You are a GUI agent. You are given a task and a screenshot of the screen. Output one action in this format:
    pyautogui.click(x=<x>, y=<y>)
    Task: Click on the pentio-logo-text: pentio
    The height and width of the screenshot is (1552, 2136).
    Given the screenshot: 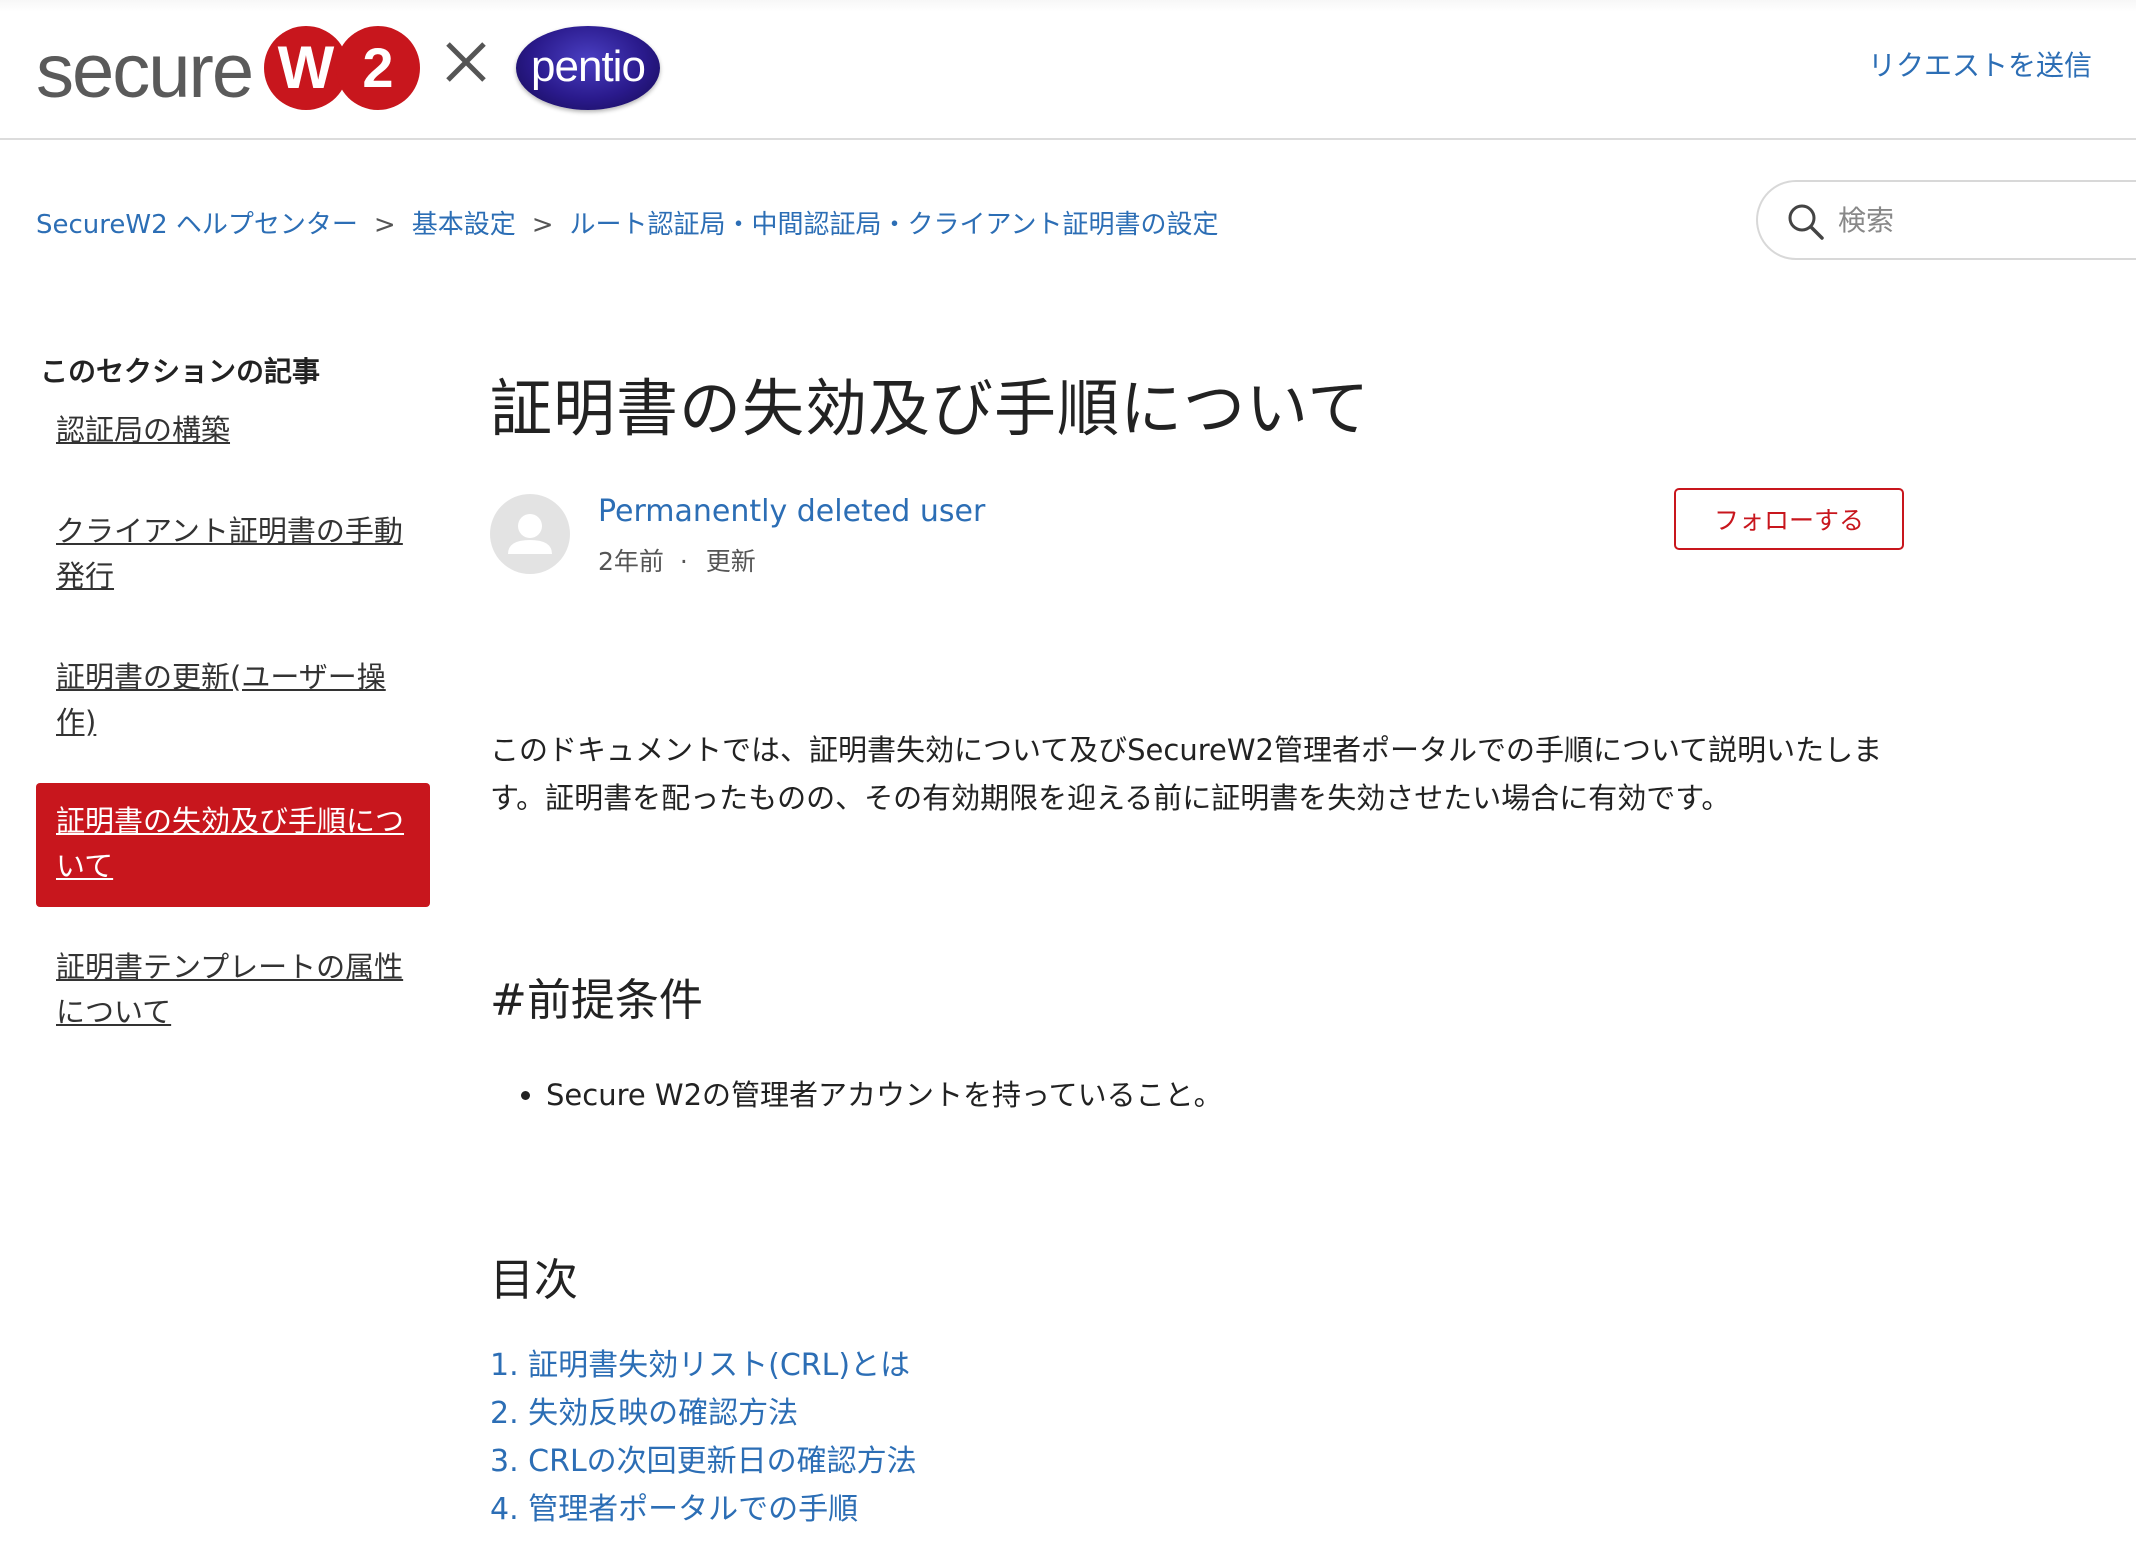 What is the action you would take?
    pyautogui.click(x=588, y=66)
    